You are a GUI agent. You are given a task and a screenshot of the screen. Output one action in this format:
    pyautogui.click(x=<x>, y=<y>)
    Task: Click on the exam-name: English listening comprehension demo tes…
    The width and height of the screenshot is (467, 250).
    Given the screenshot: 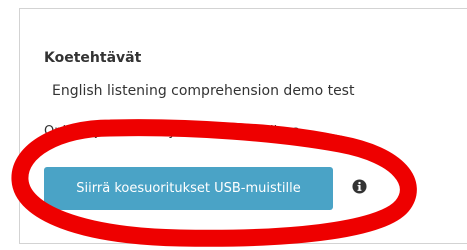 What is the action you would take?
    pyautogui.click(x=203, y=91)
    